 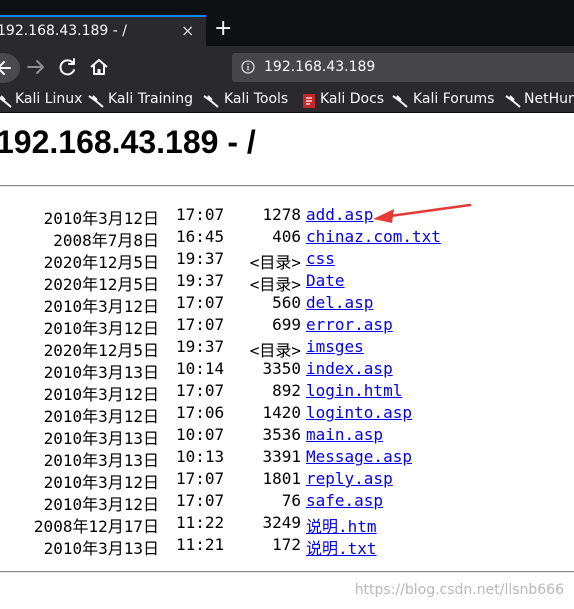 What do you see at coordinates (359, 412) in the screenshot?
I see `entry-link: loginto.asp` at bounding box center [359, 412].